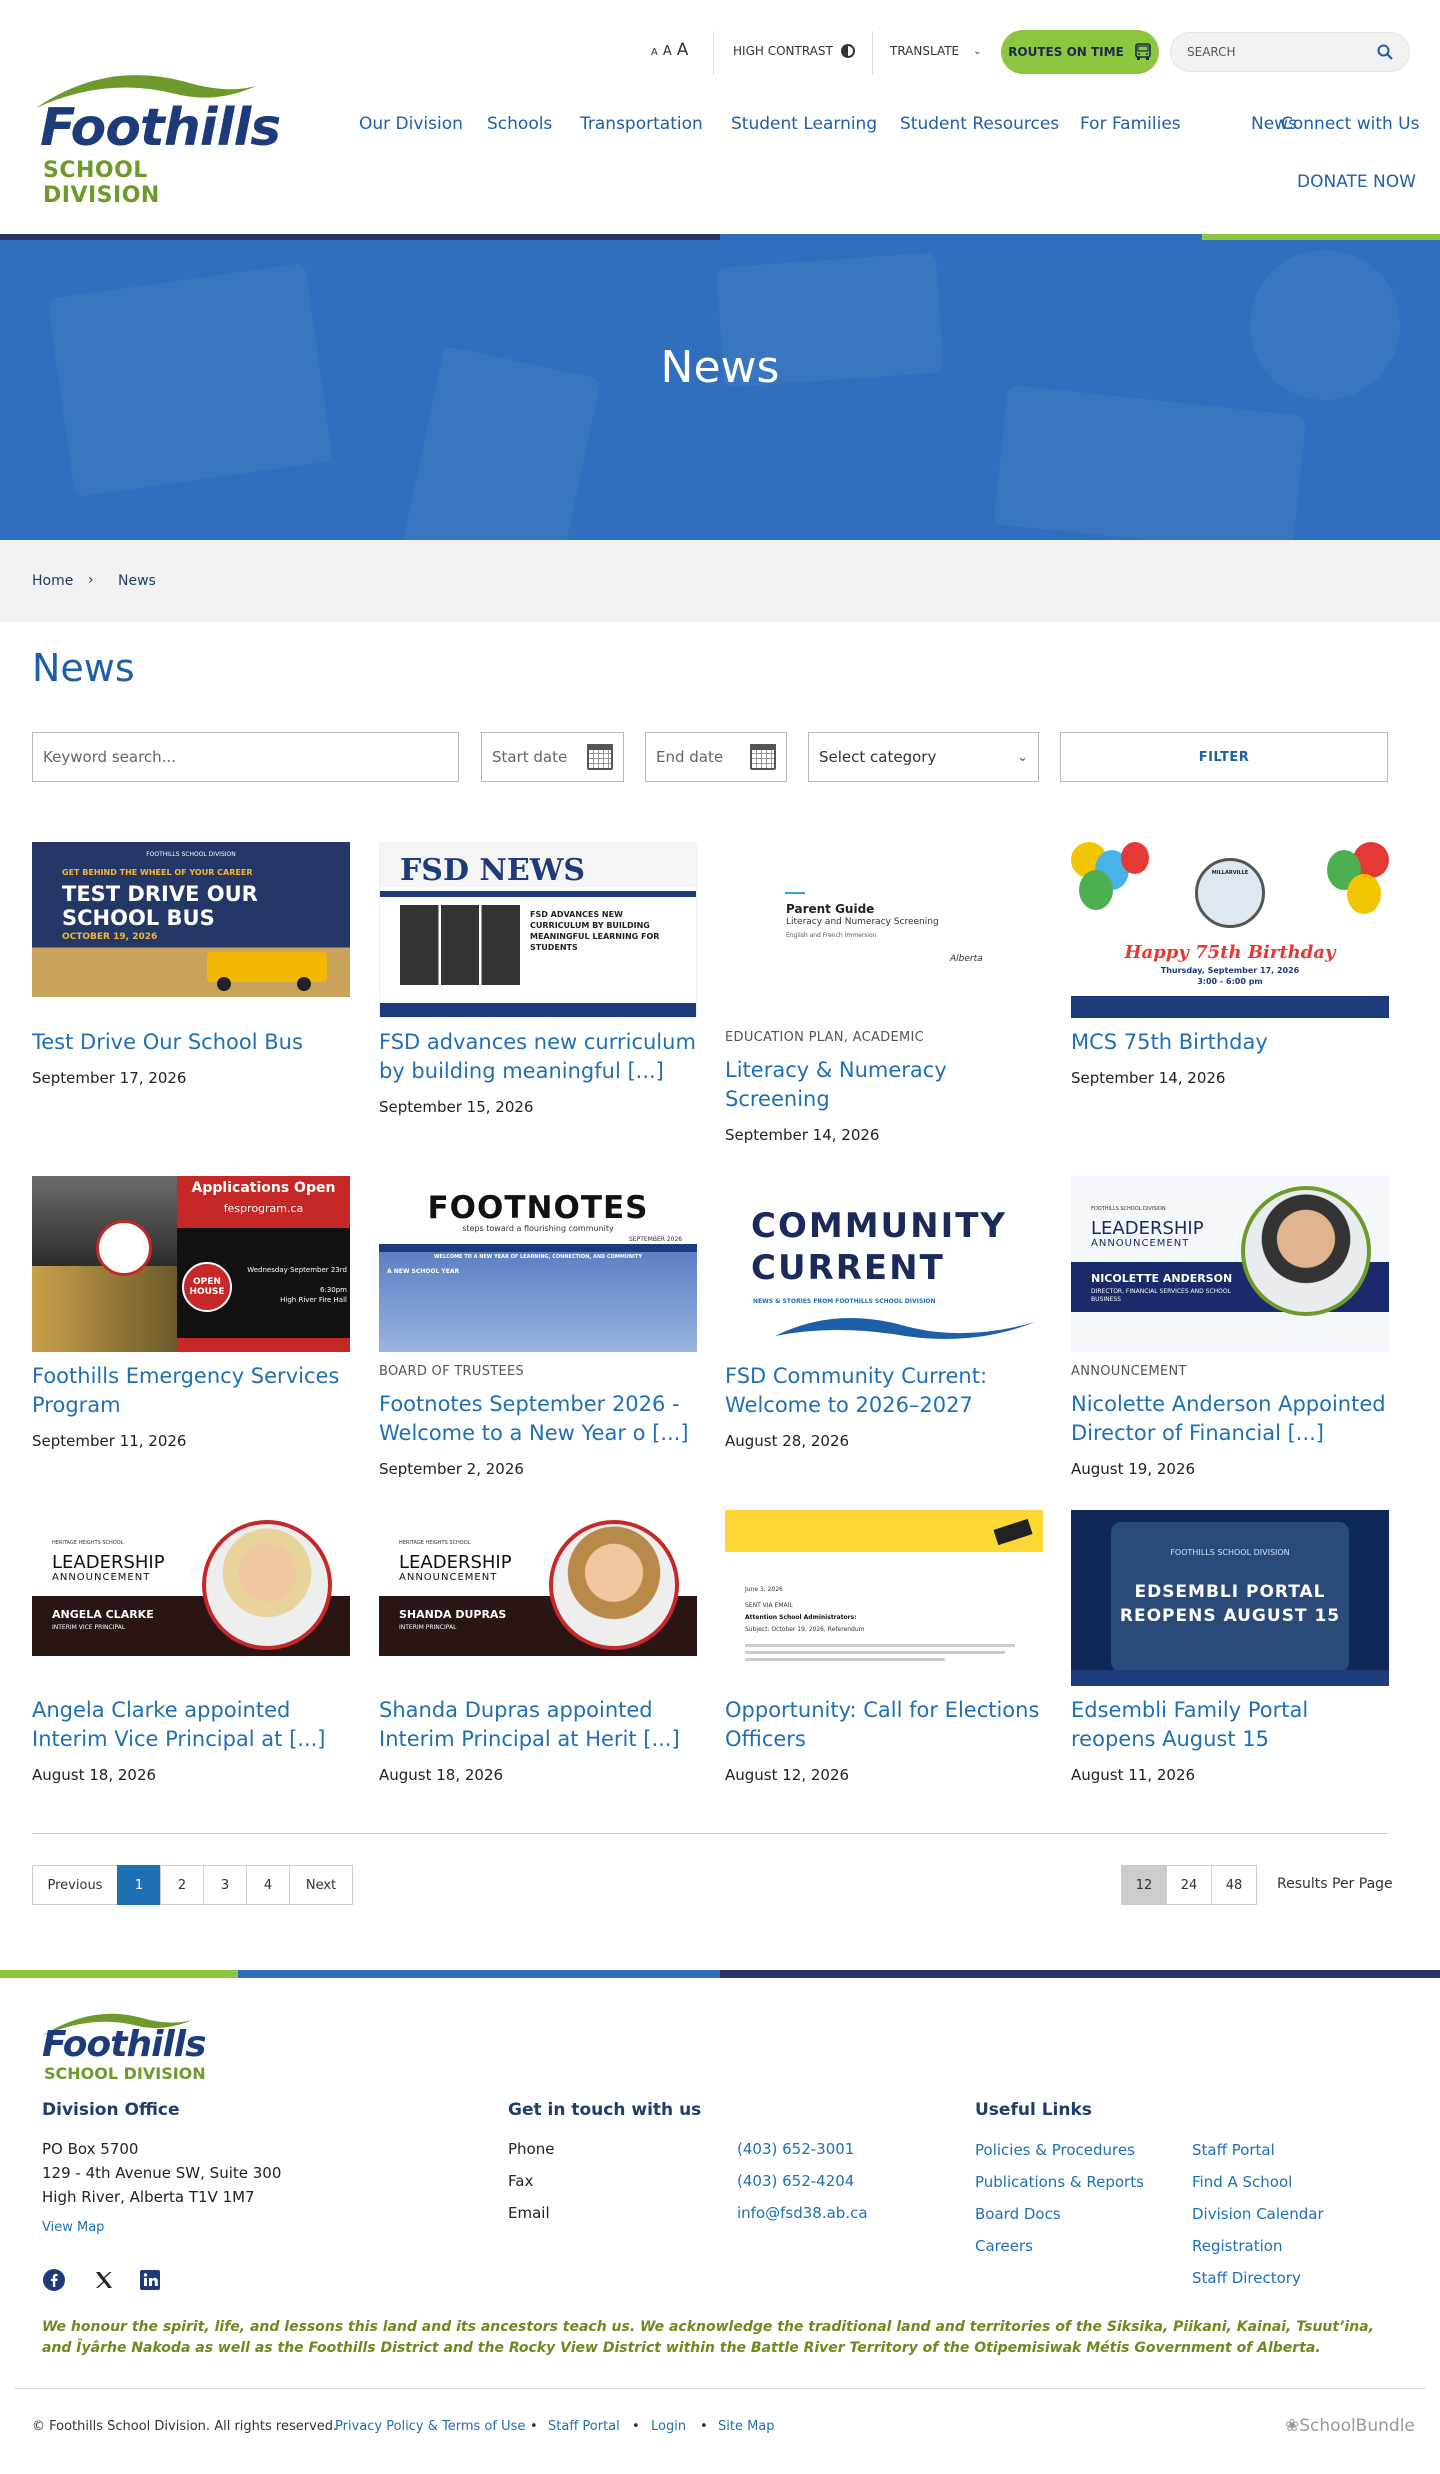  Describe the element at coordinates (1230, 1725) in the screenshot. I see `news-card-title: Edsembli Family Portal reopens August 15` at that location.